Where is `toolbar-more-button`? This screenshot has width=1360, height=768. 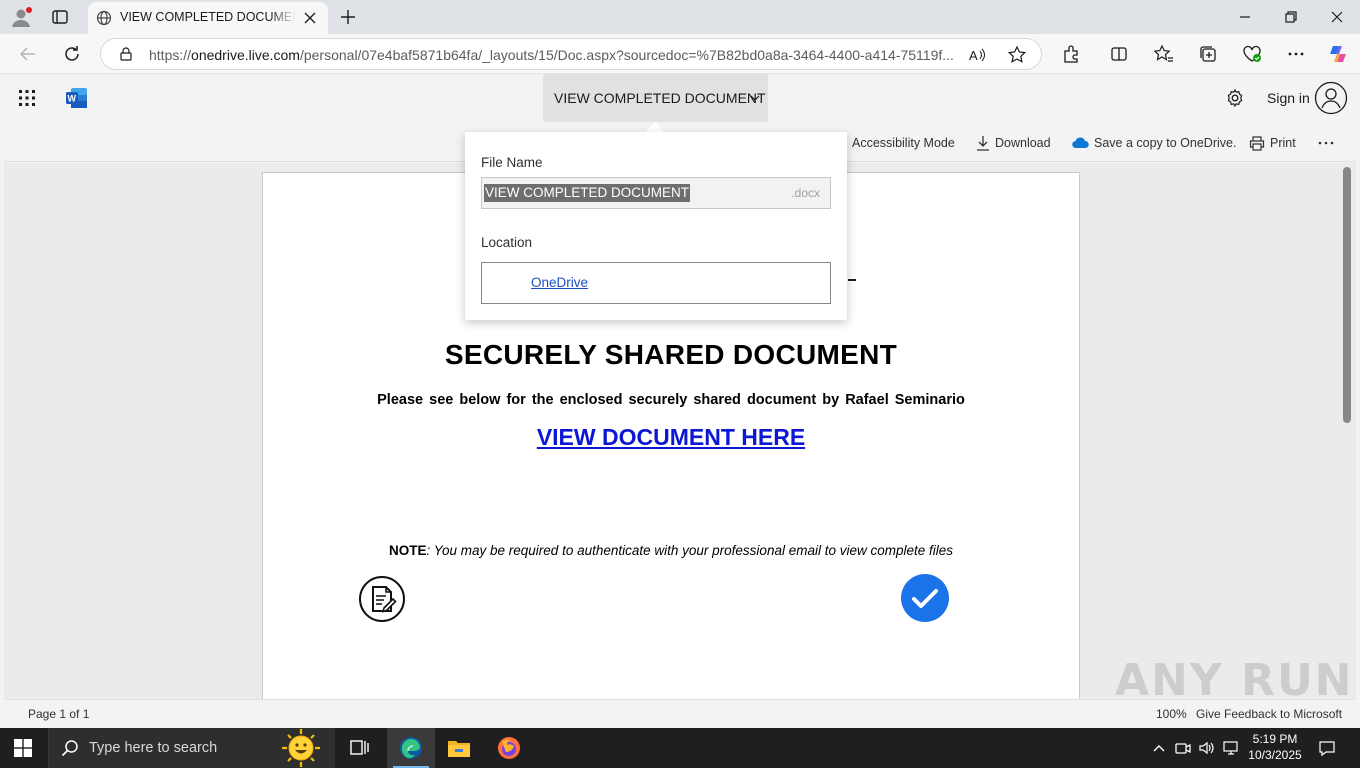
toolbar-more-button is located at coordinates (1328, 143).